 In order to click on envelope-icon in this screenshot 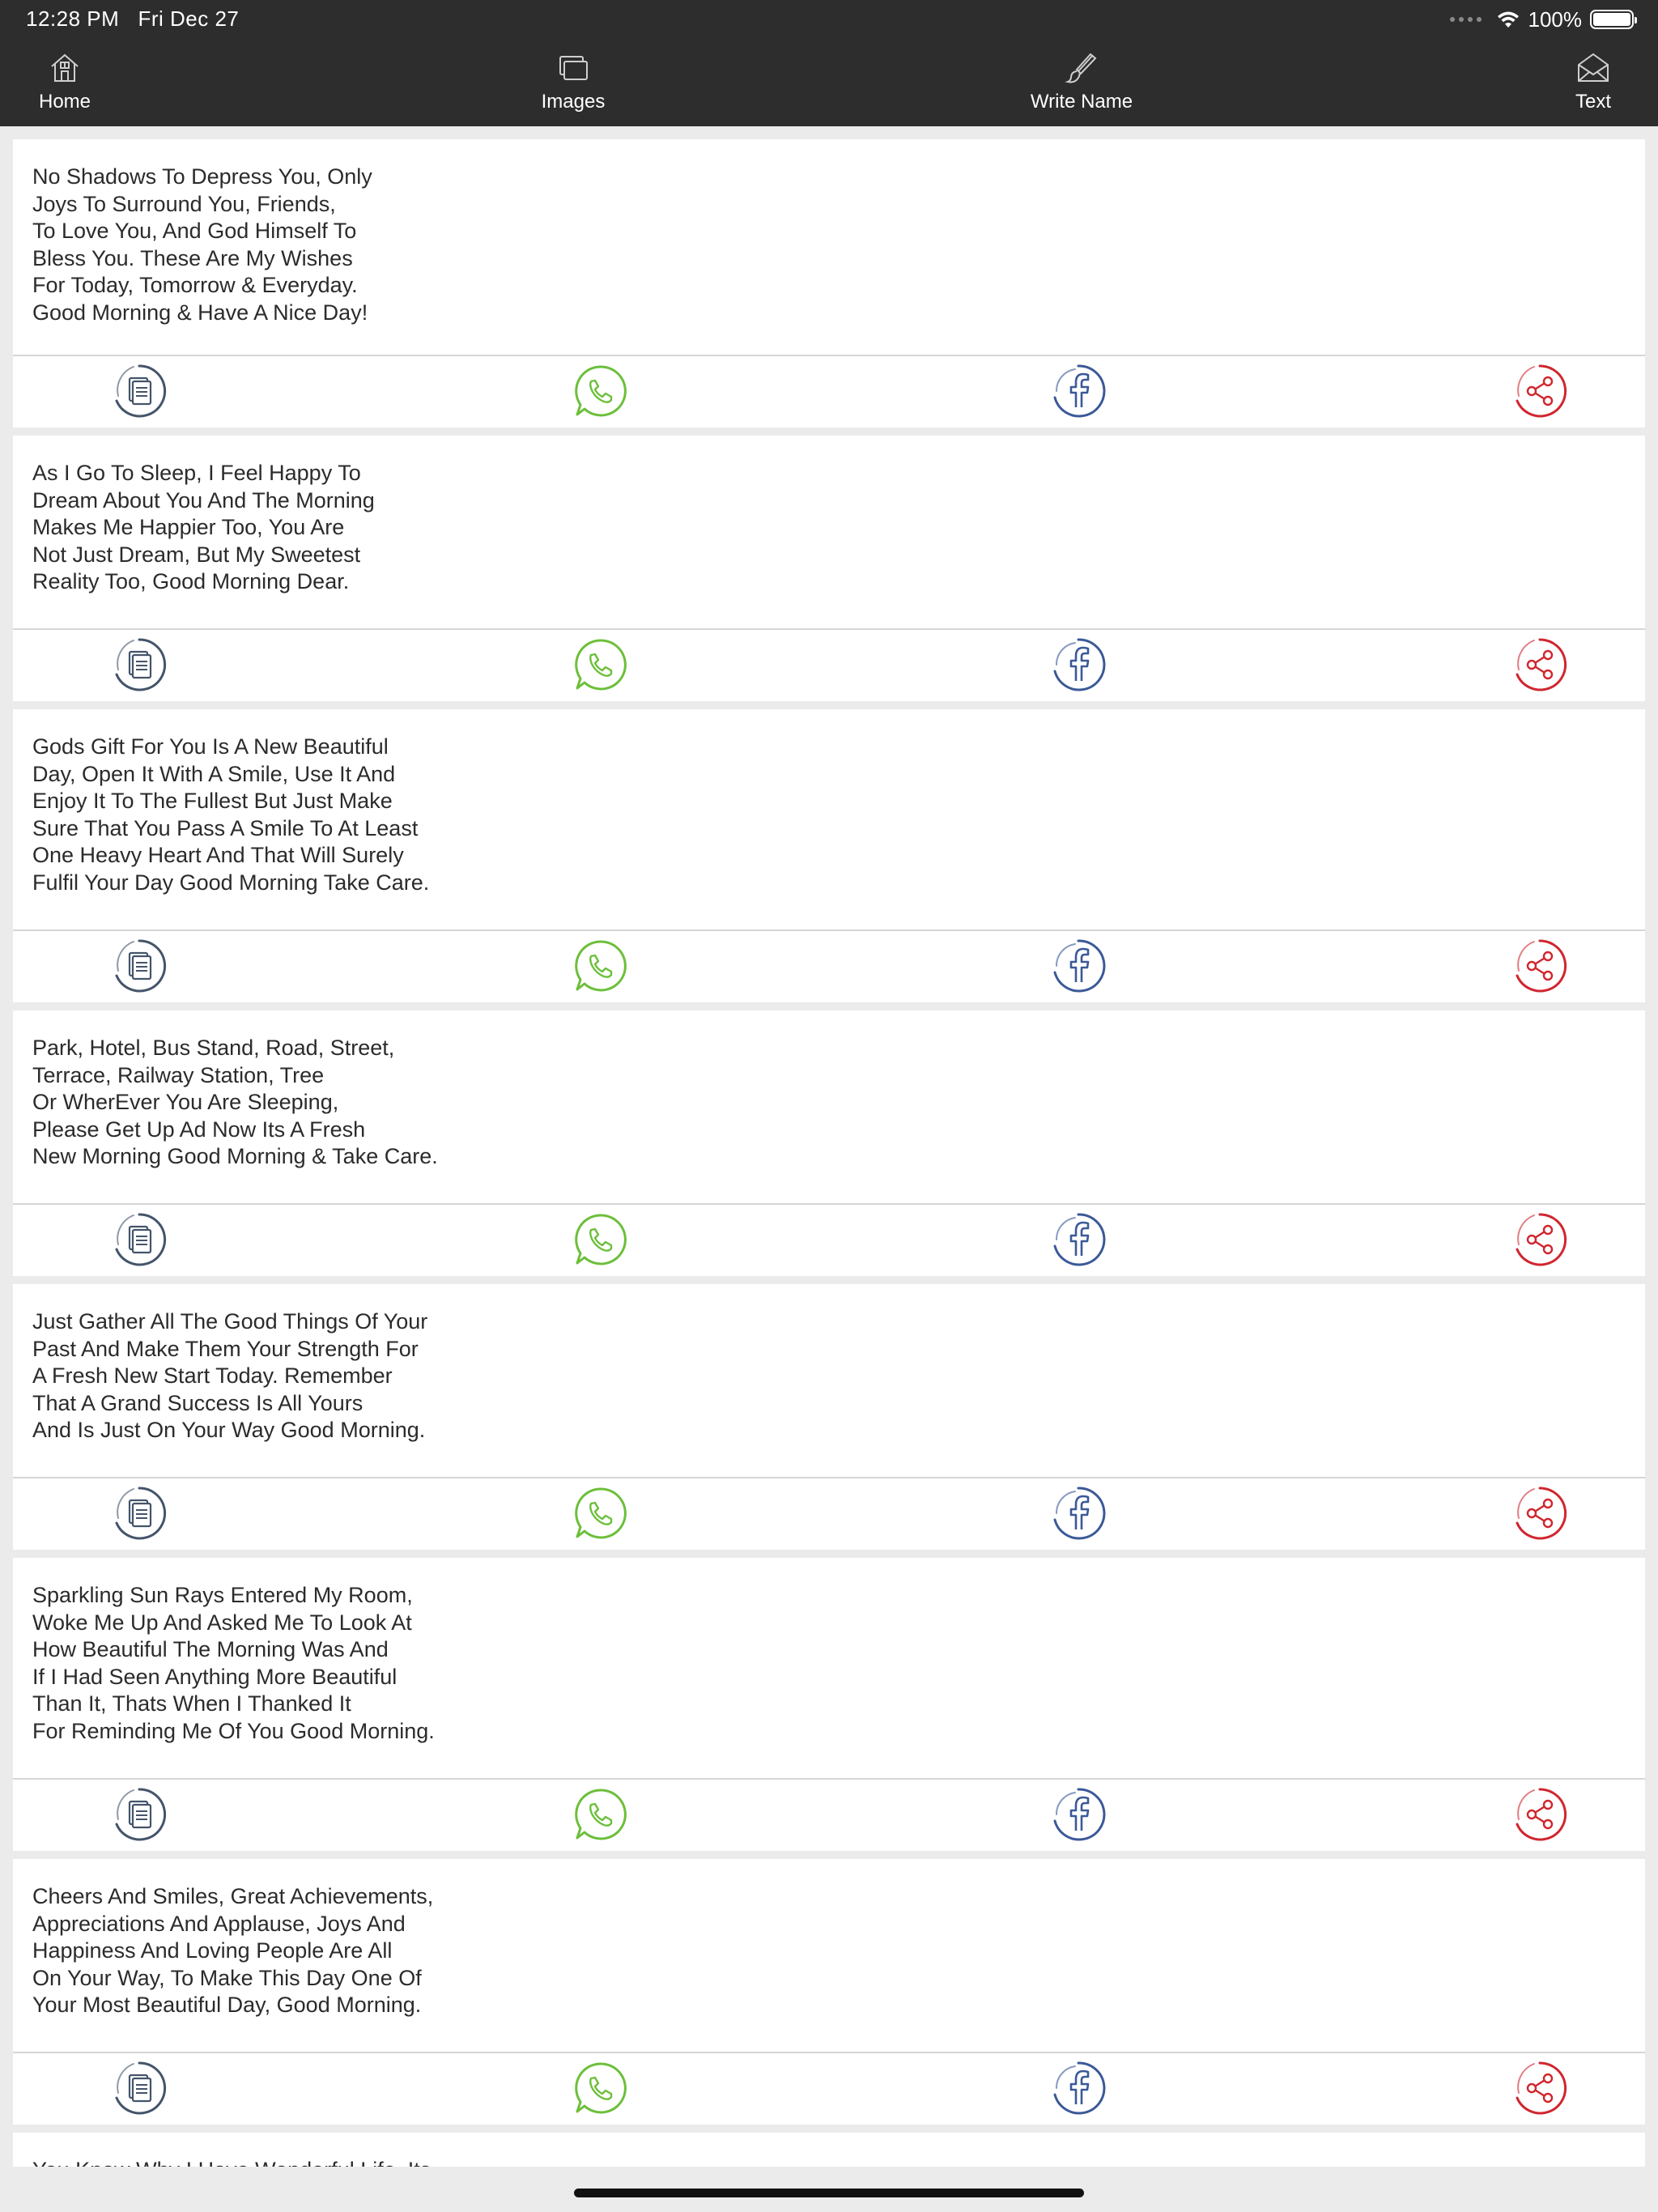, I will do `click(1593, 67)`.